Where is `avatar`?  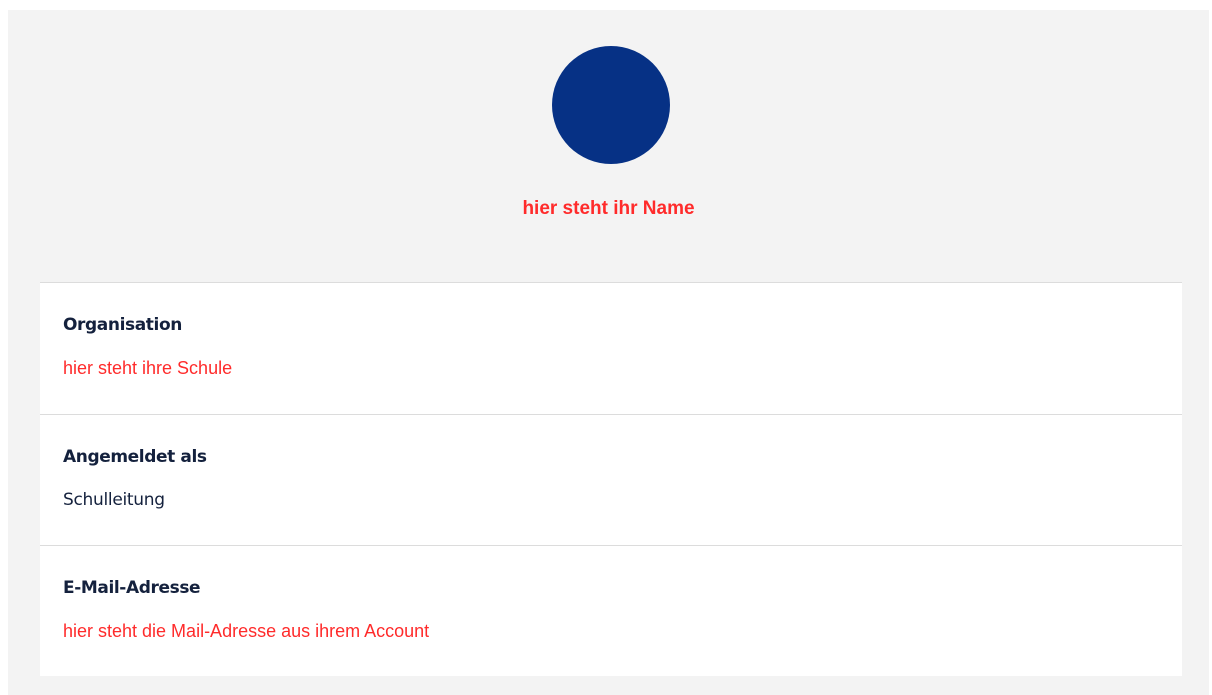 avatar is located at coordinates (611, 105).